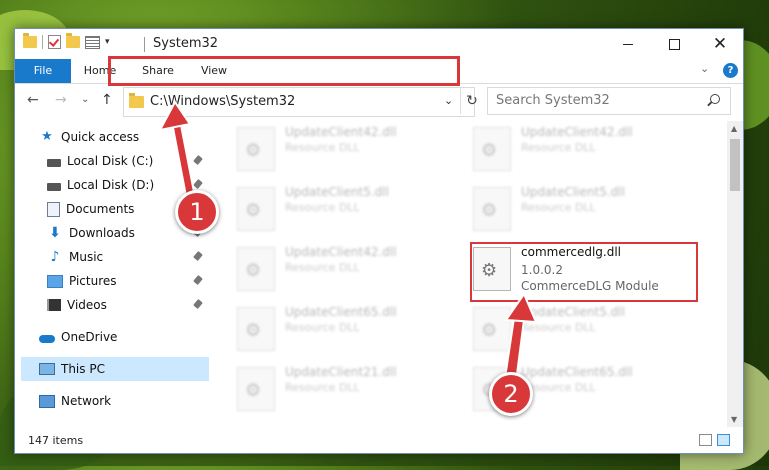 This screenshot has height=470, width=769. I want to click on scroll-thumb, so click(735, 165).